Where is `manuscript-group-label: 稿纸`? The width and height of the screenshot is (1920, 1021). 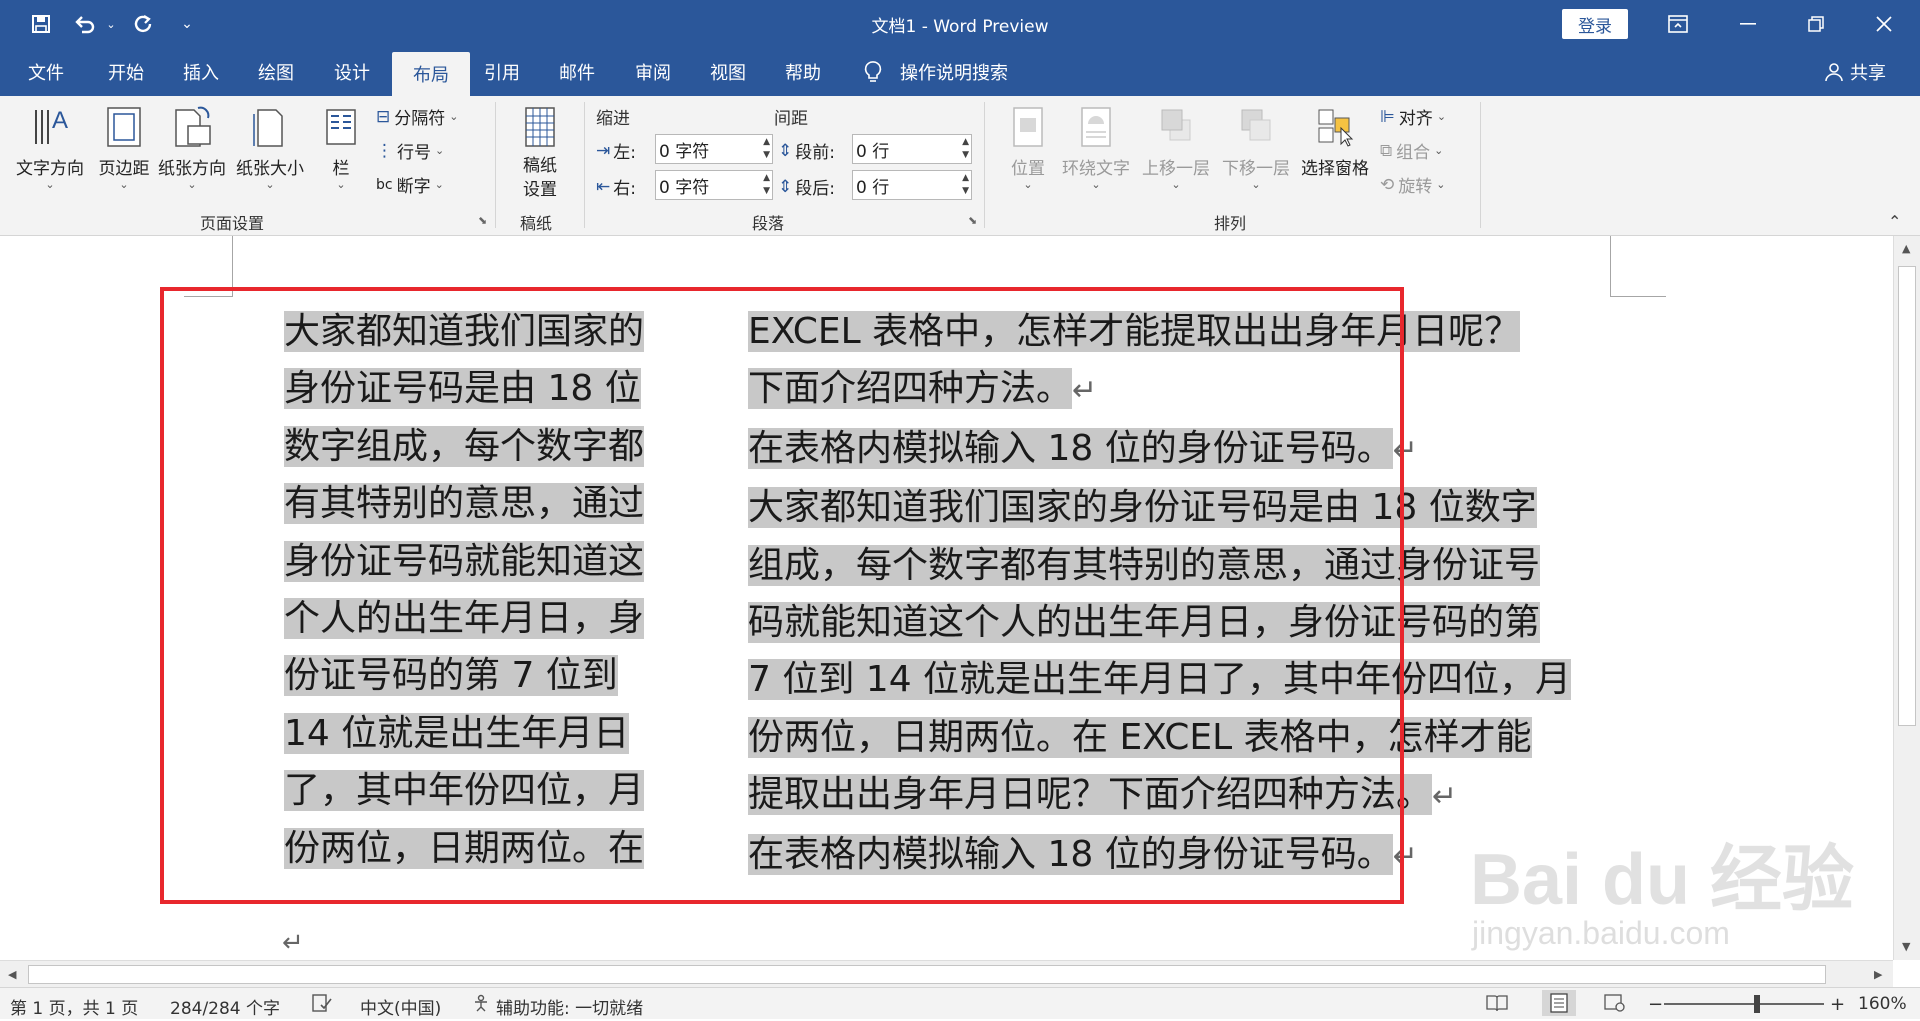
manuscript-group-label: 稿纸 is located at coordinates (536, 223).